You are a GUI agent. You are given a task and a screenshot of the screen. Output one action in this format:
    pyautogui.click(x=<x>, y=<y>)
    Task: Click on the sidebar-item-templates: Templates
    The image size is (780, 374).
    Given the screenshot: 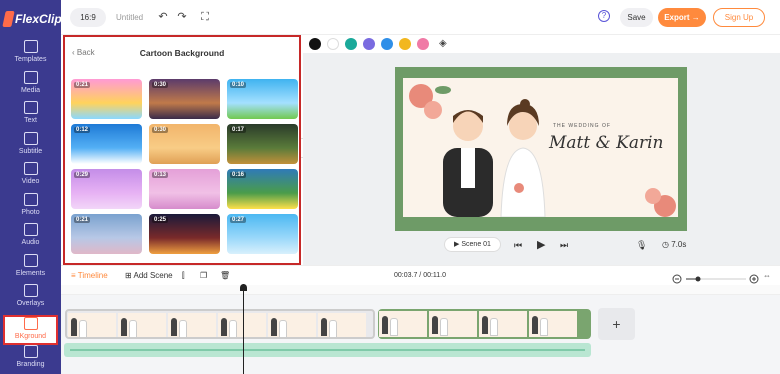 What is the action you would take?
    pyautogui.click(x=30, y=55)
    